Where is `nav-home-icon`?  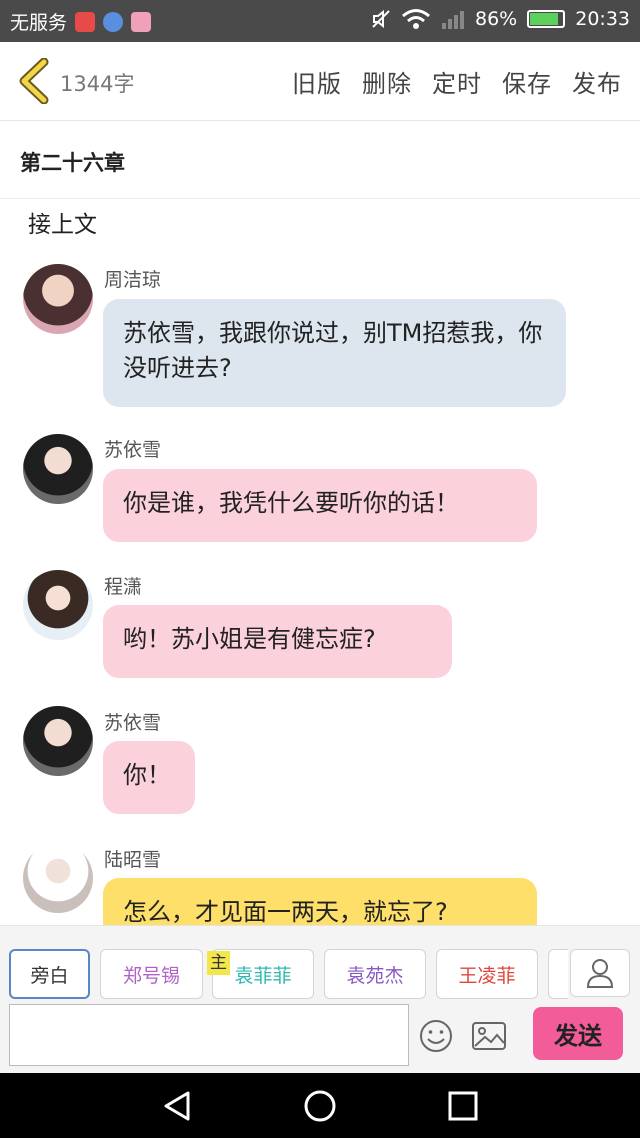 nav-home-icon is located at coordinates (320, 1106).